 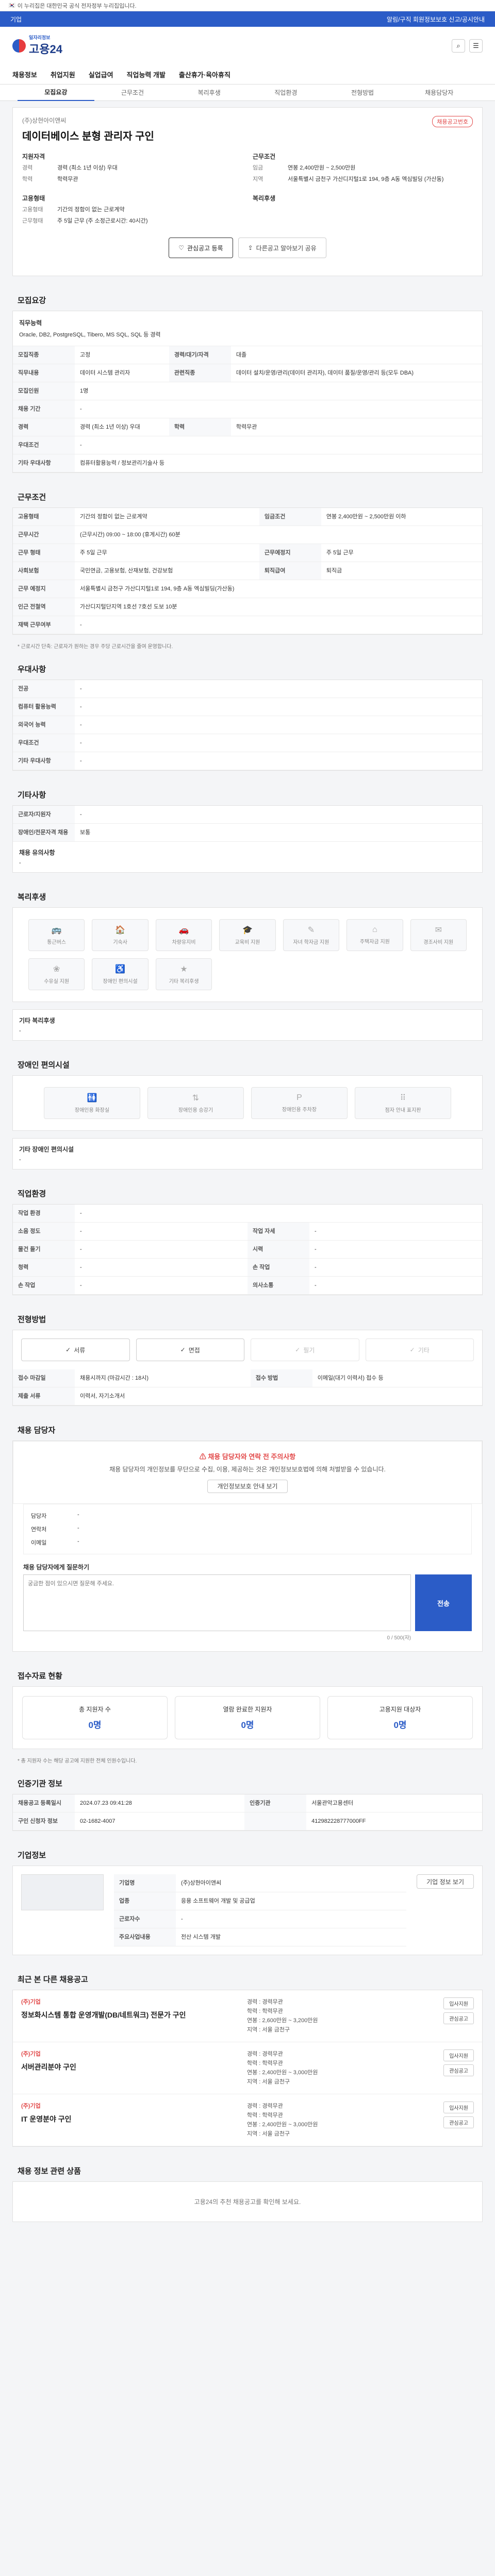 I want to click on rec-title: 서버관리분야 구인, so click(x=134, y=2067).